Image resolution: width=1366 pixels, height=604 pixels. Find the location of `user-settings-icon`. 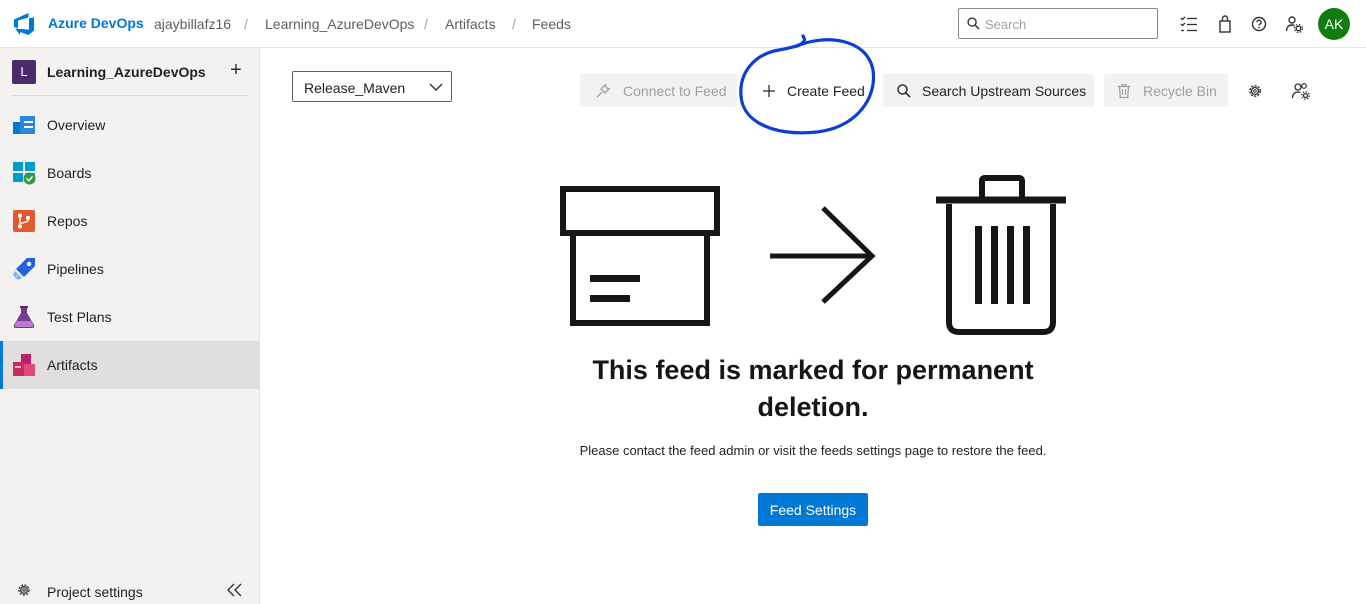

user-settings-icon is located at coordinates (1294, 24).